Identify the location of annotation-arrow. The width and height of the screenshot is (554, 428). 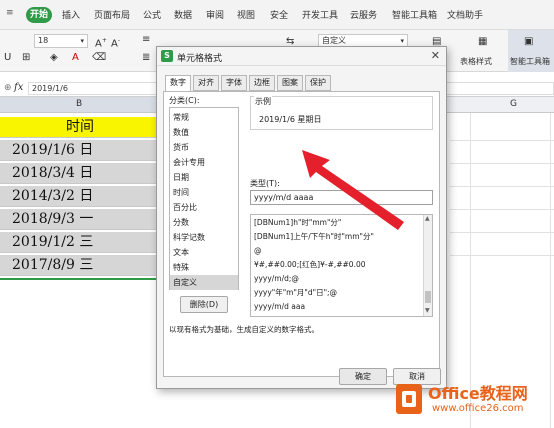
(353, 190).